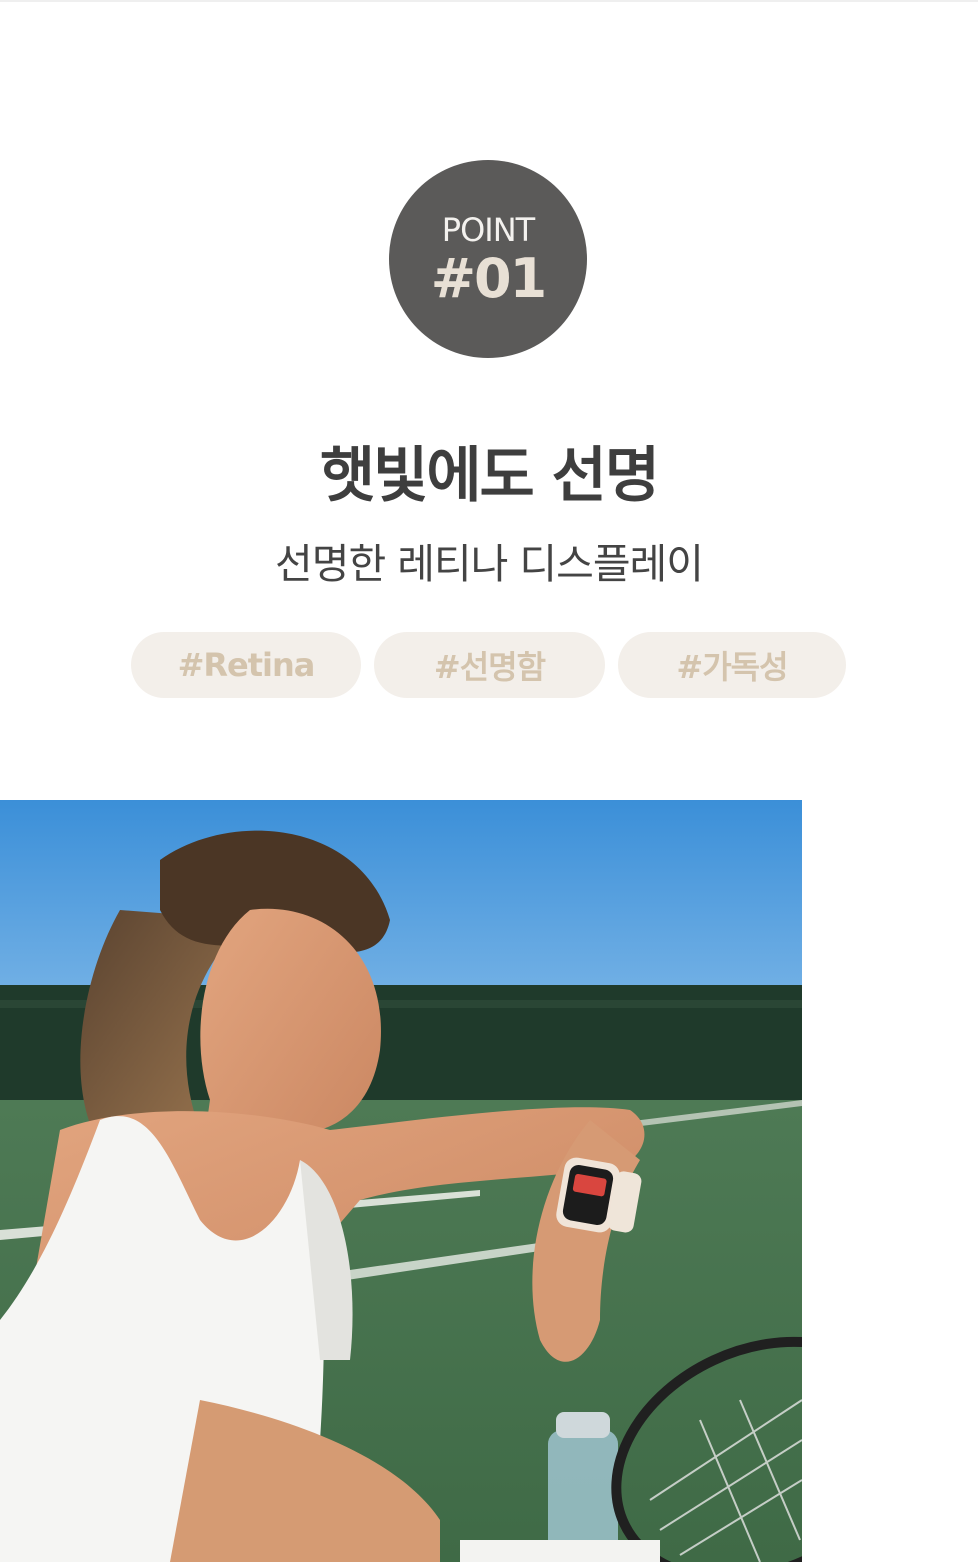 The width and height of the screenshot is (978, 1562). Describe the element at coordinates (488, 230) in the screenshot. I see `point-badge-label: POINT` at that location.